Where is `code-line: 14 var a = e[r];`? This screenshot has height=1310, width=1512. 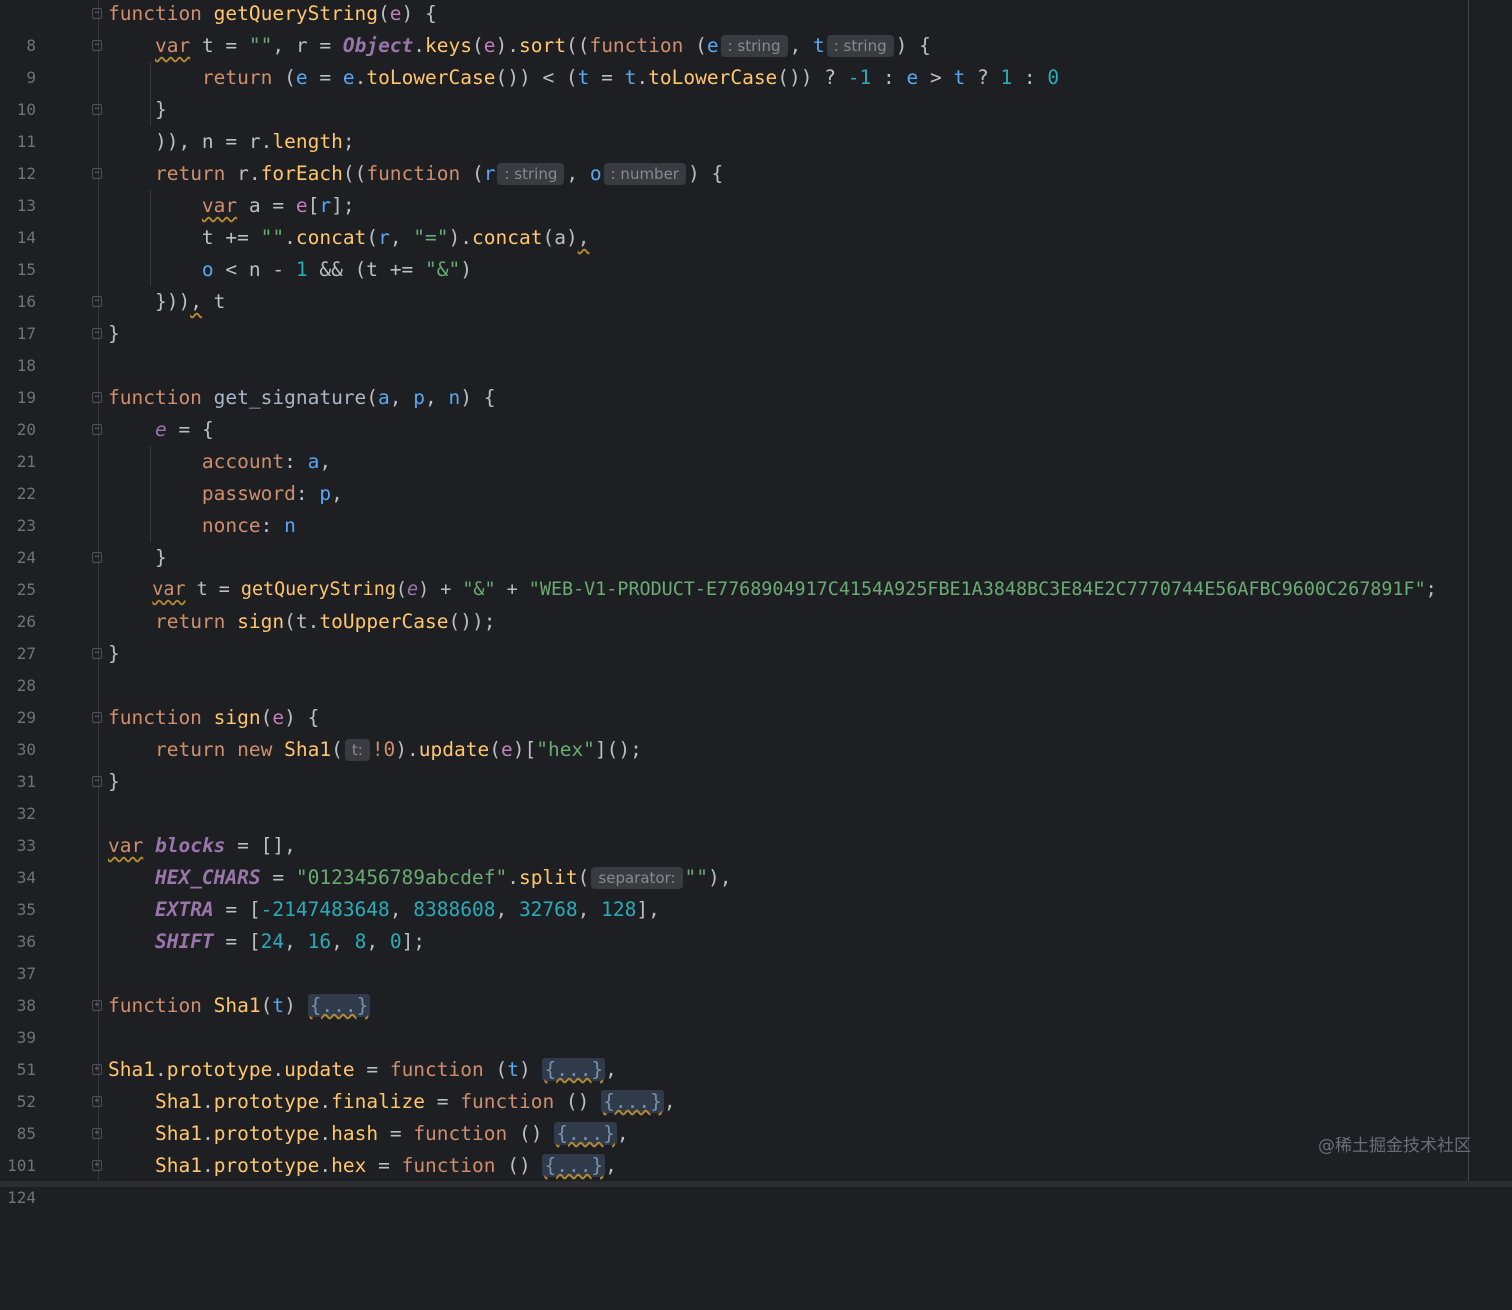
code-line: 14 var a = e[r]; is located at coordinates (734, 218).